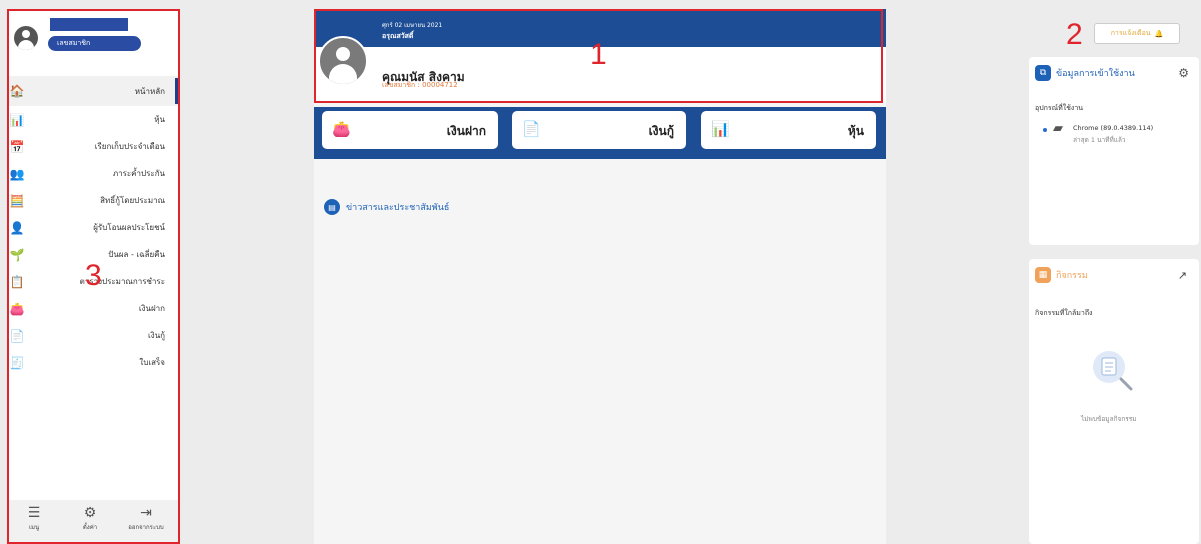 The height and width of the screenshot is (544, 1201). I want to click on sidebar-item-label: เงินกู้, so click(156, 335).